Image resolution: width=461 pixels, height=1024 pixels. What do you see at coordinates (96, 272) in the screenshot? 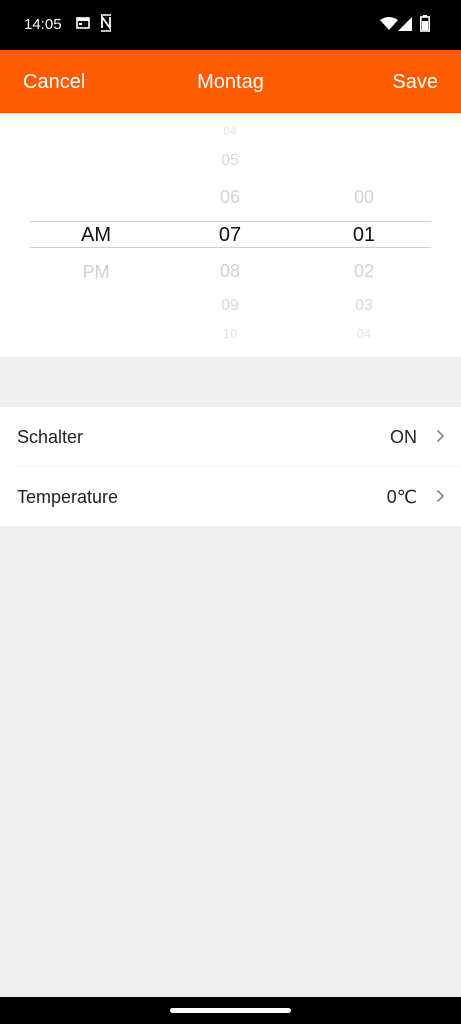
I see `ampm-option-pm: PM` at bounding box center [96, 272].